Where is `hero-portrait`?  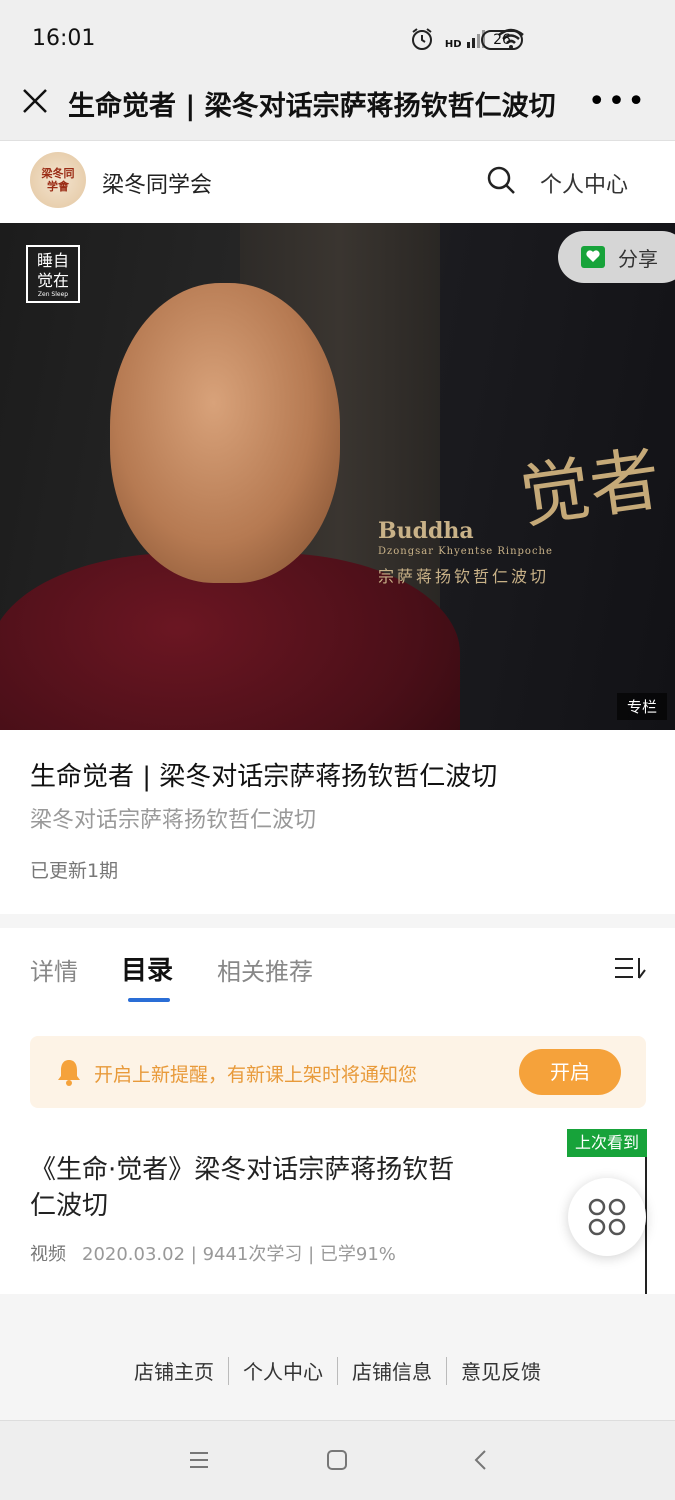
hero-portrait is located at coordinates (225, 433).